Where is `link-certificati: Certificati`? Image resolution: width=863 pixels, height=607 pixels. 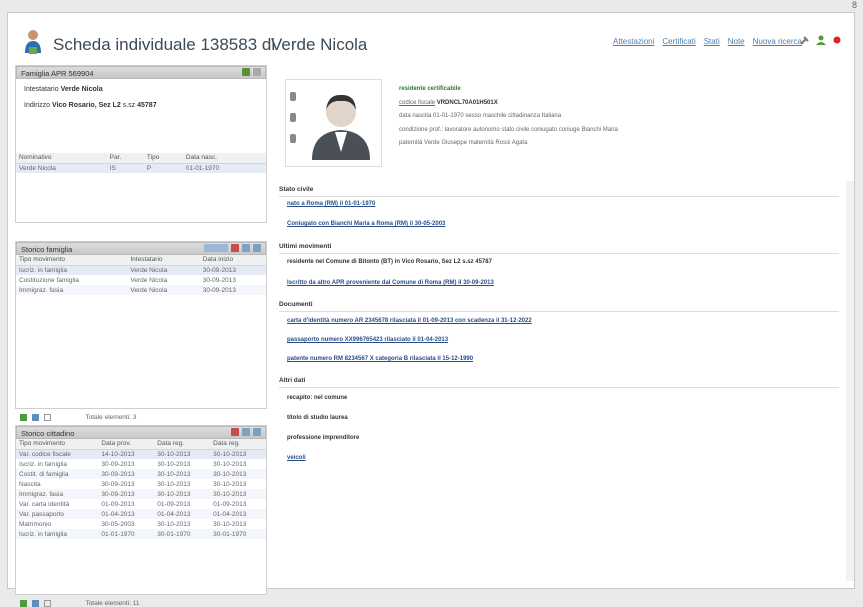 link-certificati: Certificati is located at coordinates (678, 41).